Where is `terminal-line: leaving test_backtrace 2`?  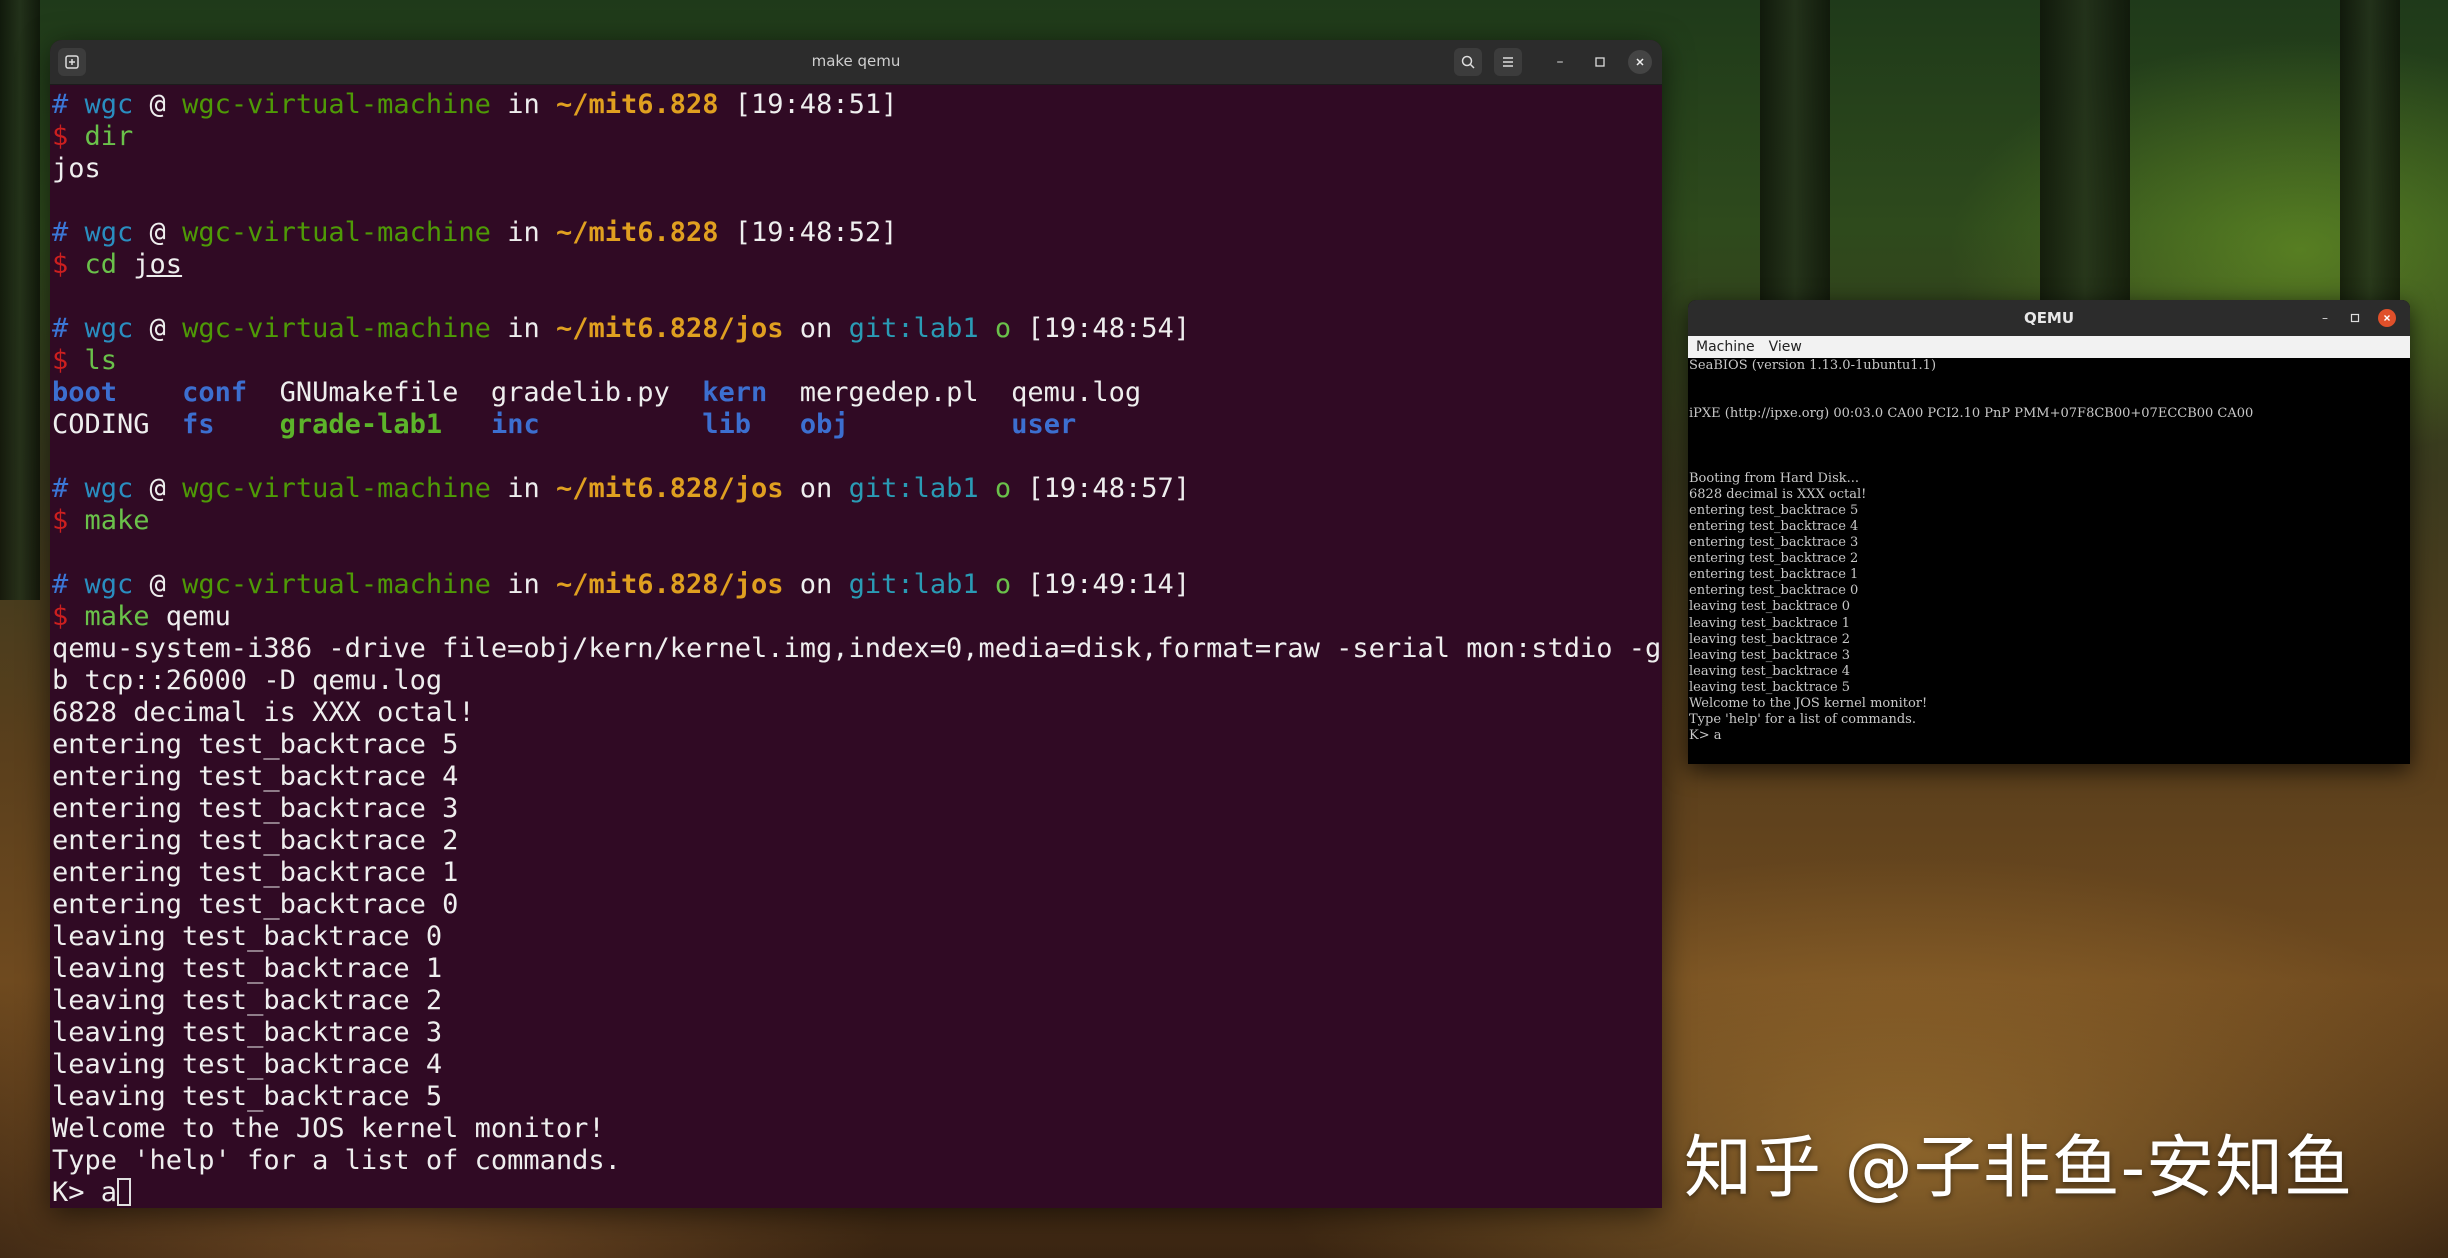
terminal-line: leaving test_backtrace 2 is located at coordinates (857, 1001).